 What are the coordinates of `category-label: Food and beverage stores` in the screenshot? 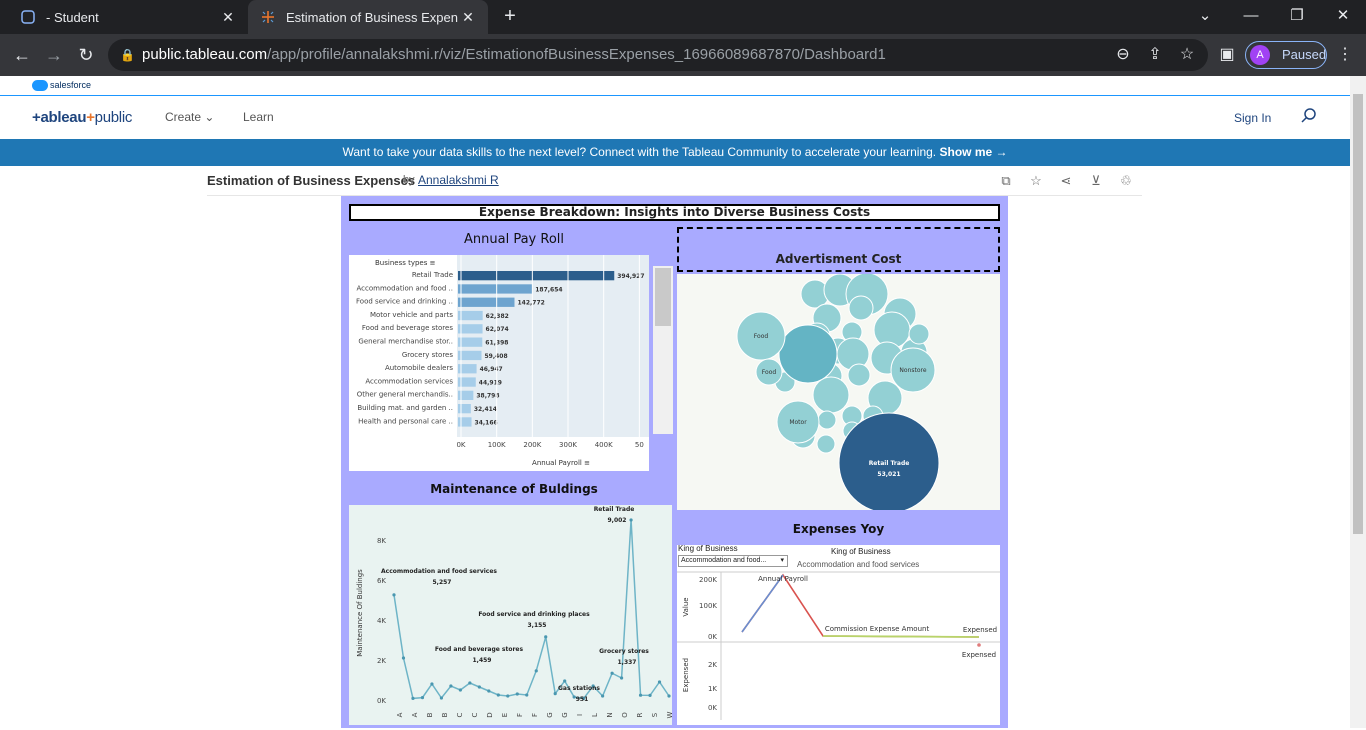 It's located at (407, 328).